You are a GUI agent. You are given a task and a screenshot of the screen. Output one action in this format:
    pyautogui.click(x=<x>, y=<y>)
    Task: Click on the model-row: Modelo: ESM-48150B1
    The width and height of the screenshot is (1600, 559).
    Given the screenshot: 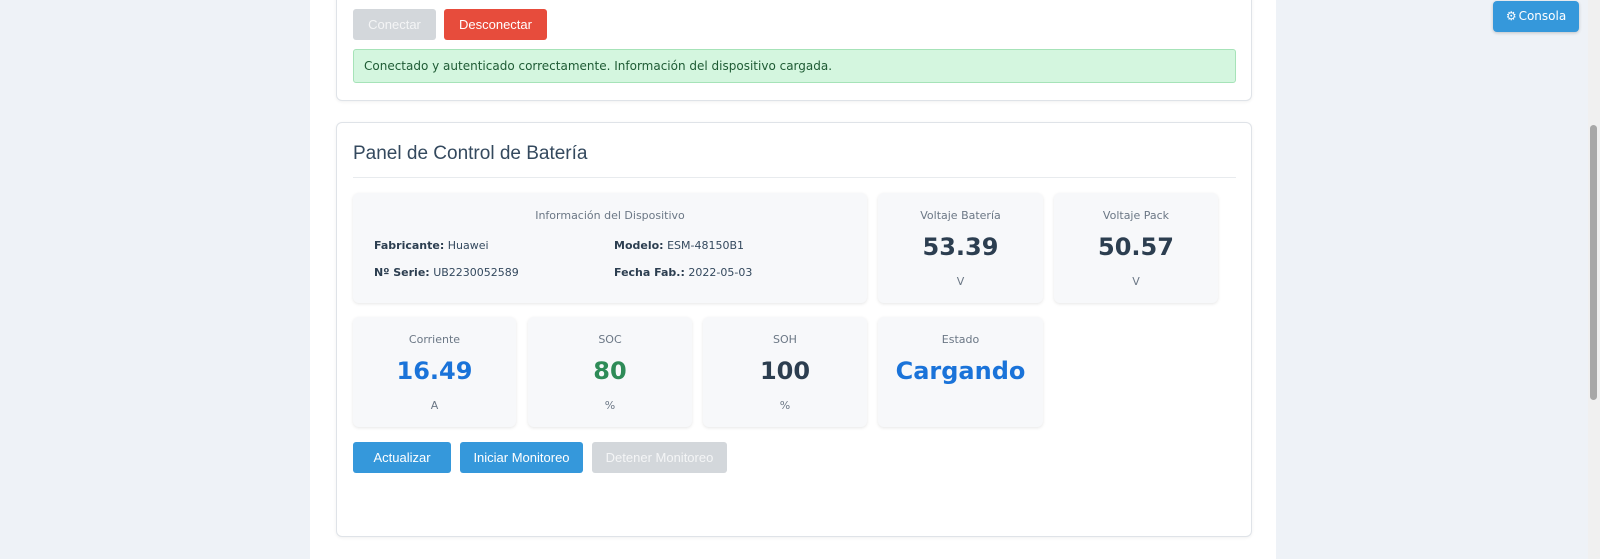 What is the action you would take?
    pyautogui.click(x=679, y=245)
    